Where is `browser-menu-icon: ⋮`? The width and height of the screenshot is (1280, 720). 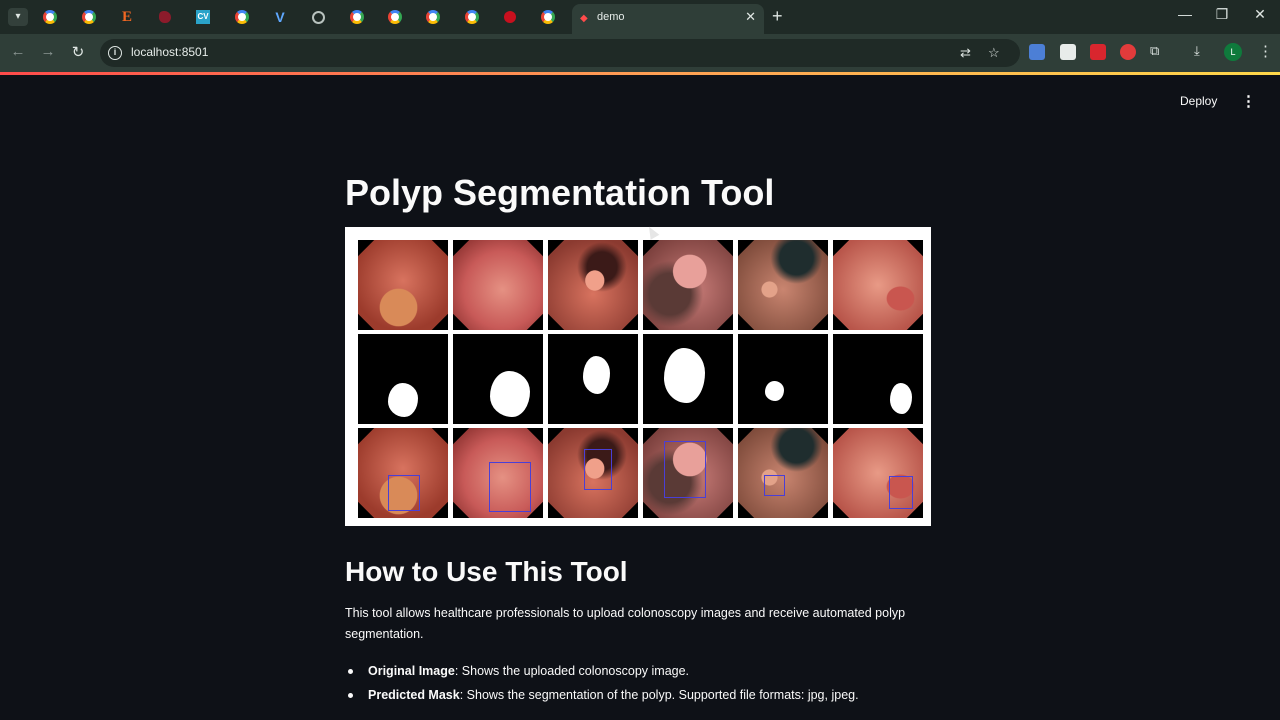
browser-menu-icon: ⋮ is located at coordinates (1265, 51).